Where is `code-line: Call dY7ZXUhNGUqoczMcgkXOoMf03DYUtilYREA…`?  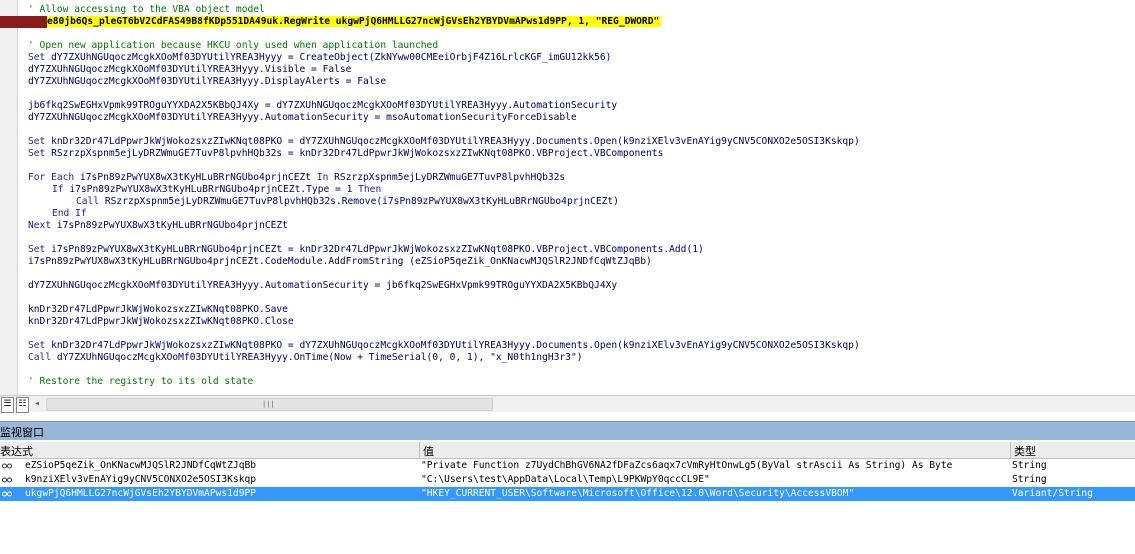 code-line: Call dY7ZXUhNGUqoczMcgkXOoMf03DYUtilYREA… is located at coordinates (581, 358).